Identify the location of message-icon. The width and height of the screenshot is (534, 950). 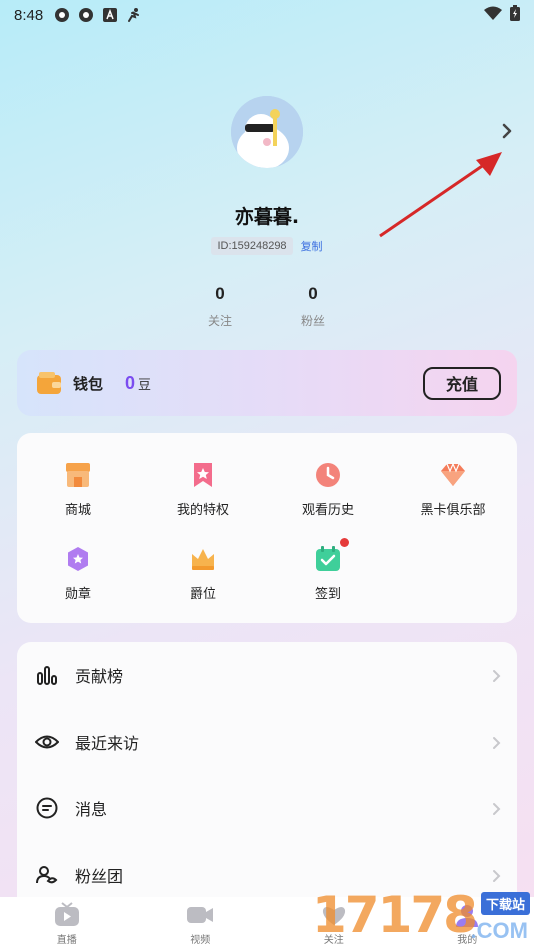
(47, 808).